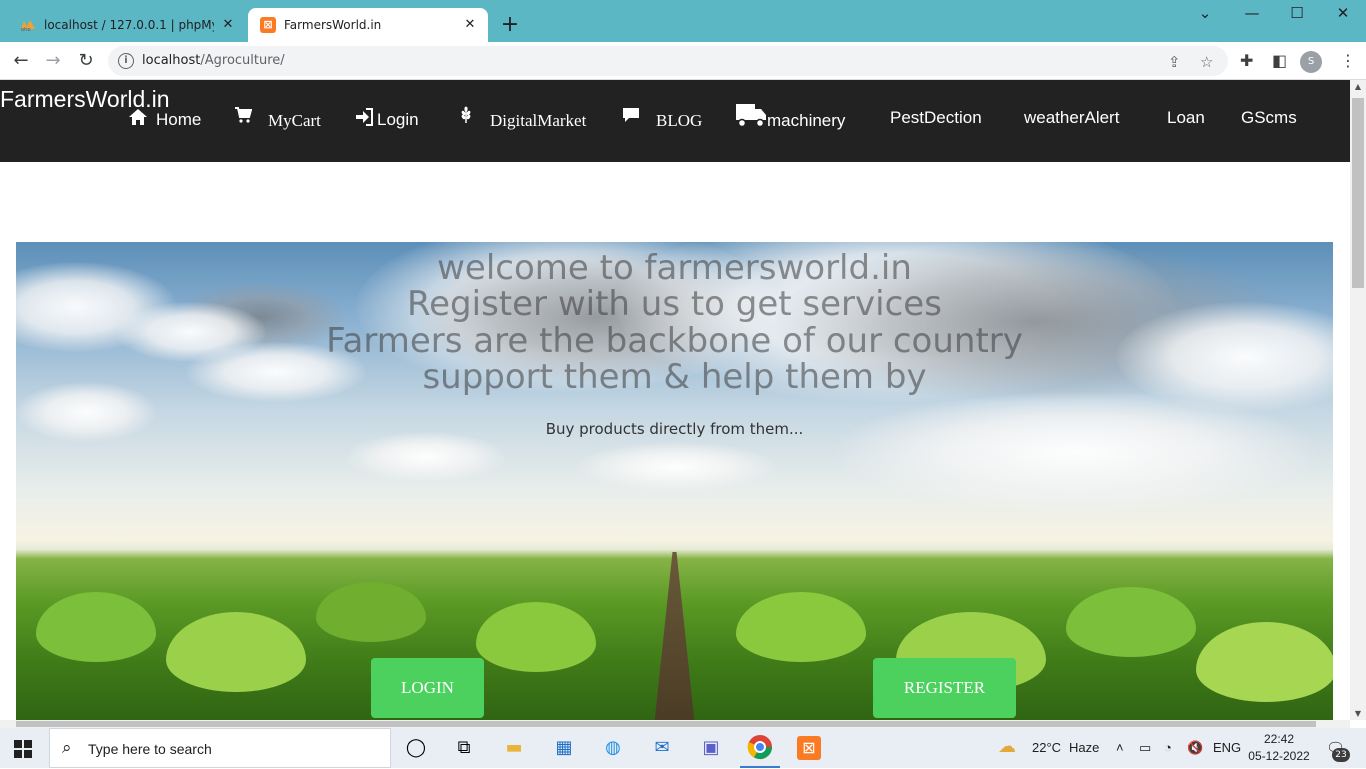 Image resolution: width=1366 pixels, height=769 pixels. Describe the element at coordinates (1205, 13) in the screenshot. I see `tab-search-icon: ⌄` at that location.